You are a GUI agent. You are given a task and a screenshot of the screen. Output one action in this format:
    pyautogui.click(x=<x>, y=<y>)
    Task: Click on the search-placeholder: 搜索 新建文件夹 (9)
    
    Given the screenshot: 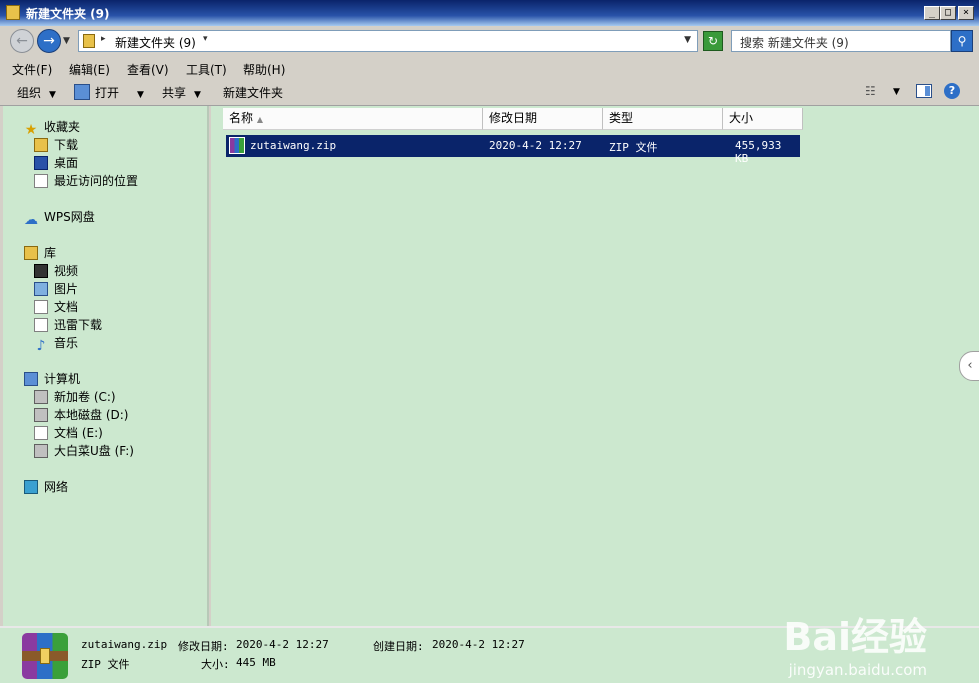 What is the action you would take?
    pyautogui.click(x=794, y=43)
    